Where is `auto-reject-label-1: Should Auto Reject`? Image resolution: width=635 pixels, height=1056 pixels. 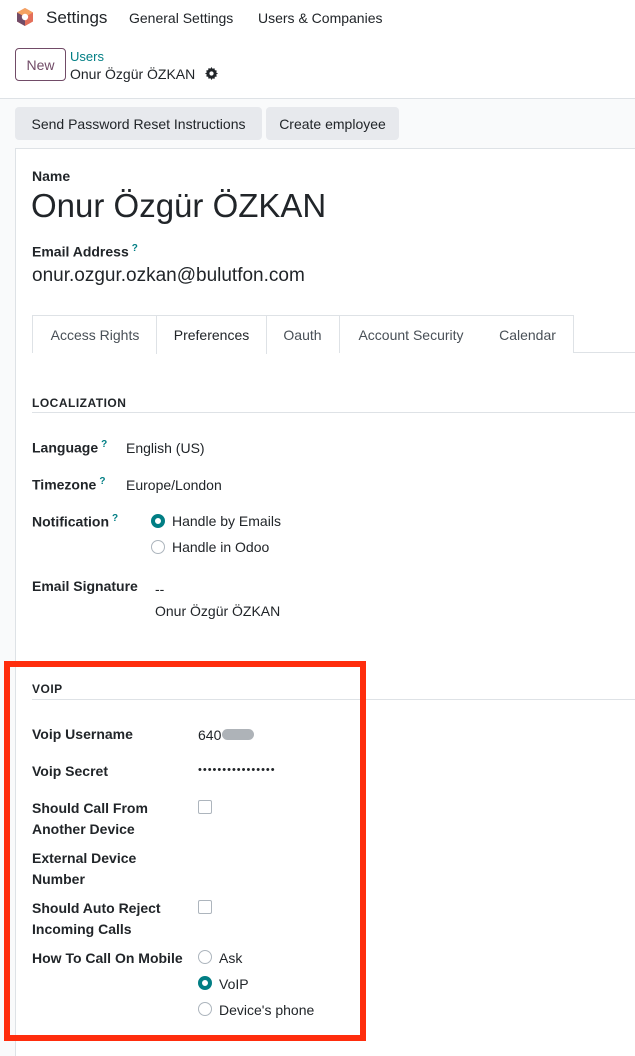
auto-reject-label-1: Should Auto Reject is located at coordinates (96, 908).